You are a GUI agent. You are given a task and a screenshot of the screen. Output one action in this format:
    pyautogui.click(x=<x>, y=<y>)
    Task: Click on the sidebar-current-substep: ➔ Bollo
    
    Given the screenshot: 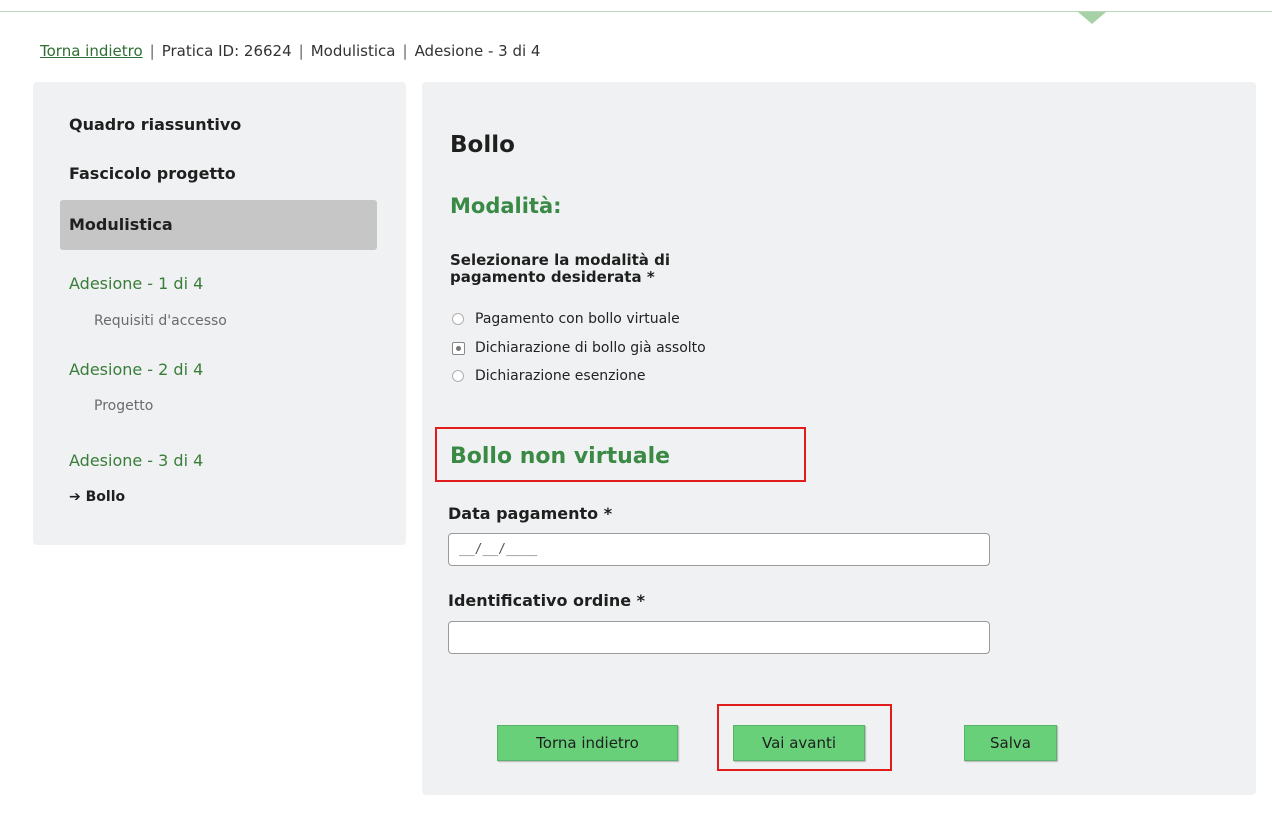 What is the action you would take?
    pyautogui.click(x=97, y=497)
    